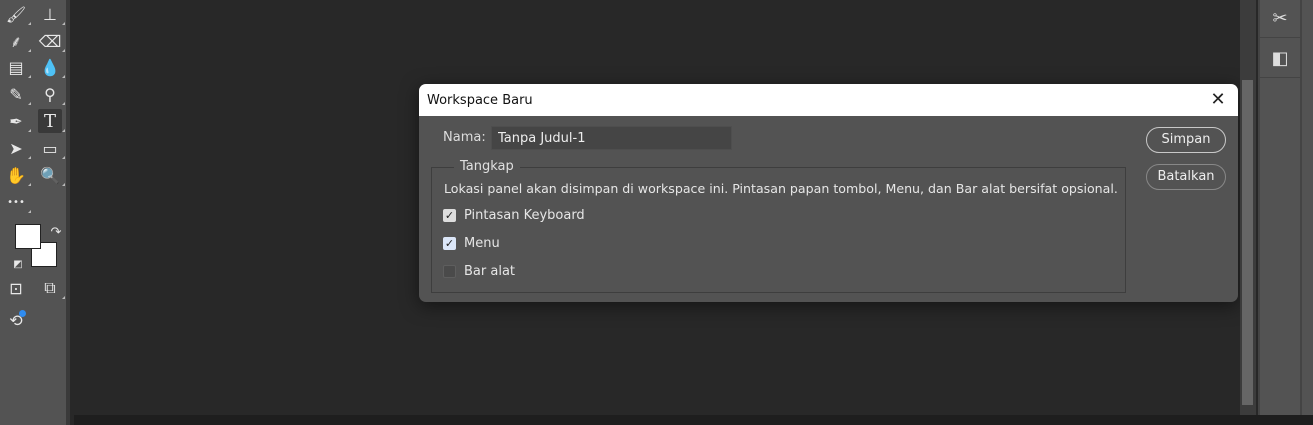 The image size is (1313, 425). Describe the element at coordinates (56, 232) in the screenshot. I see `swap-colors-icon: ↷` at that location.